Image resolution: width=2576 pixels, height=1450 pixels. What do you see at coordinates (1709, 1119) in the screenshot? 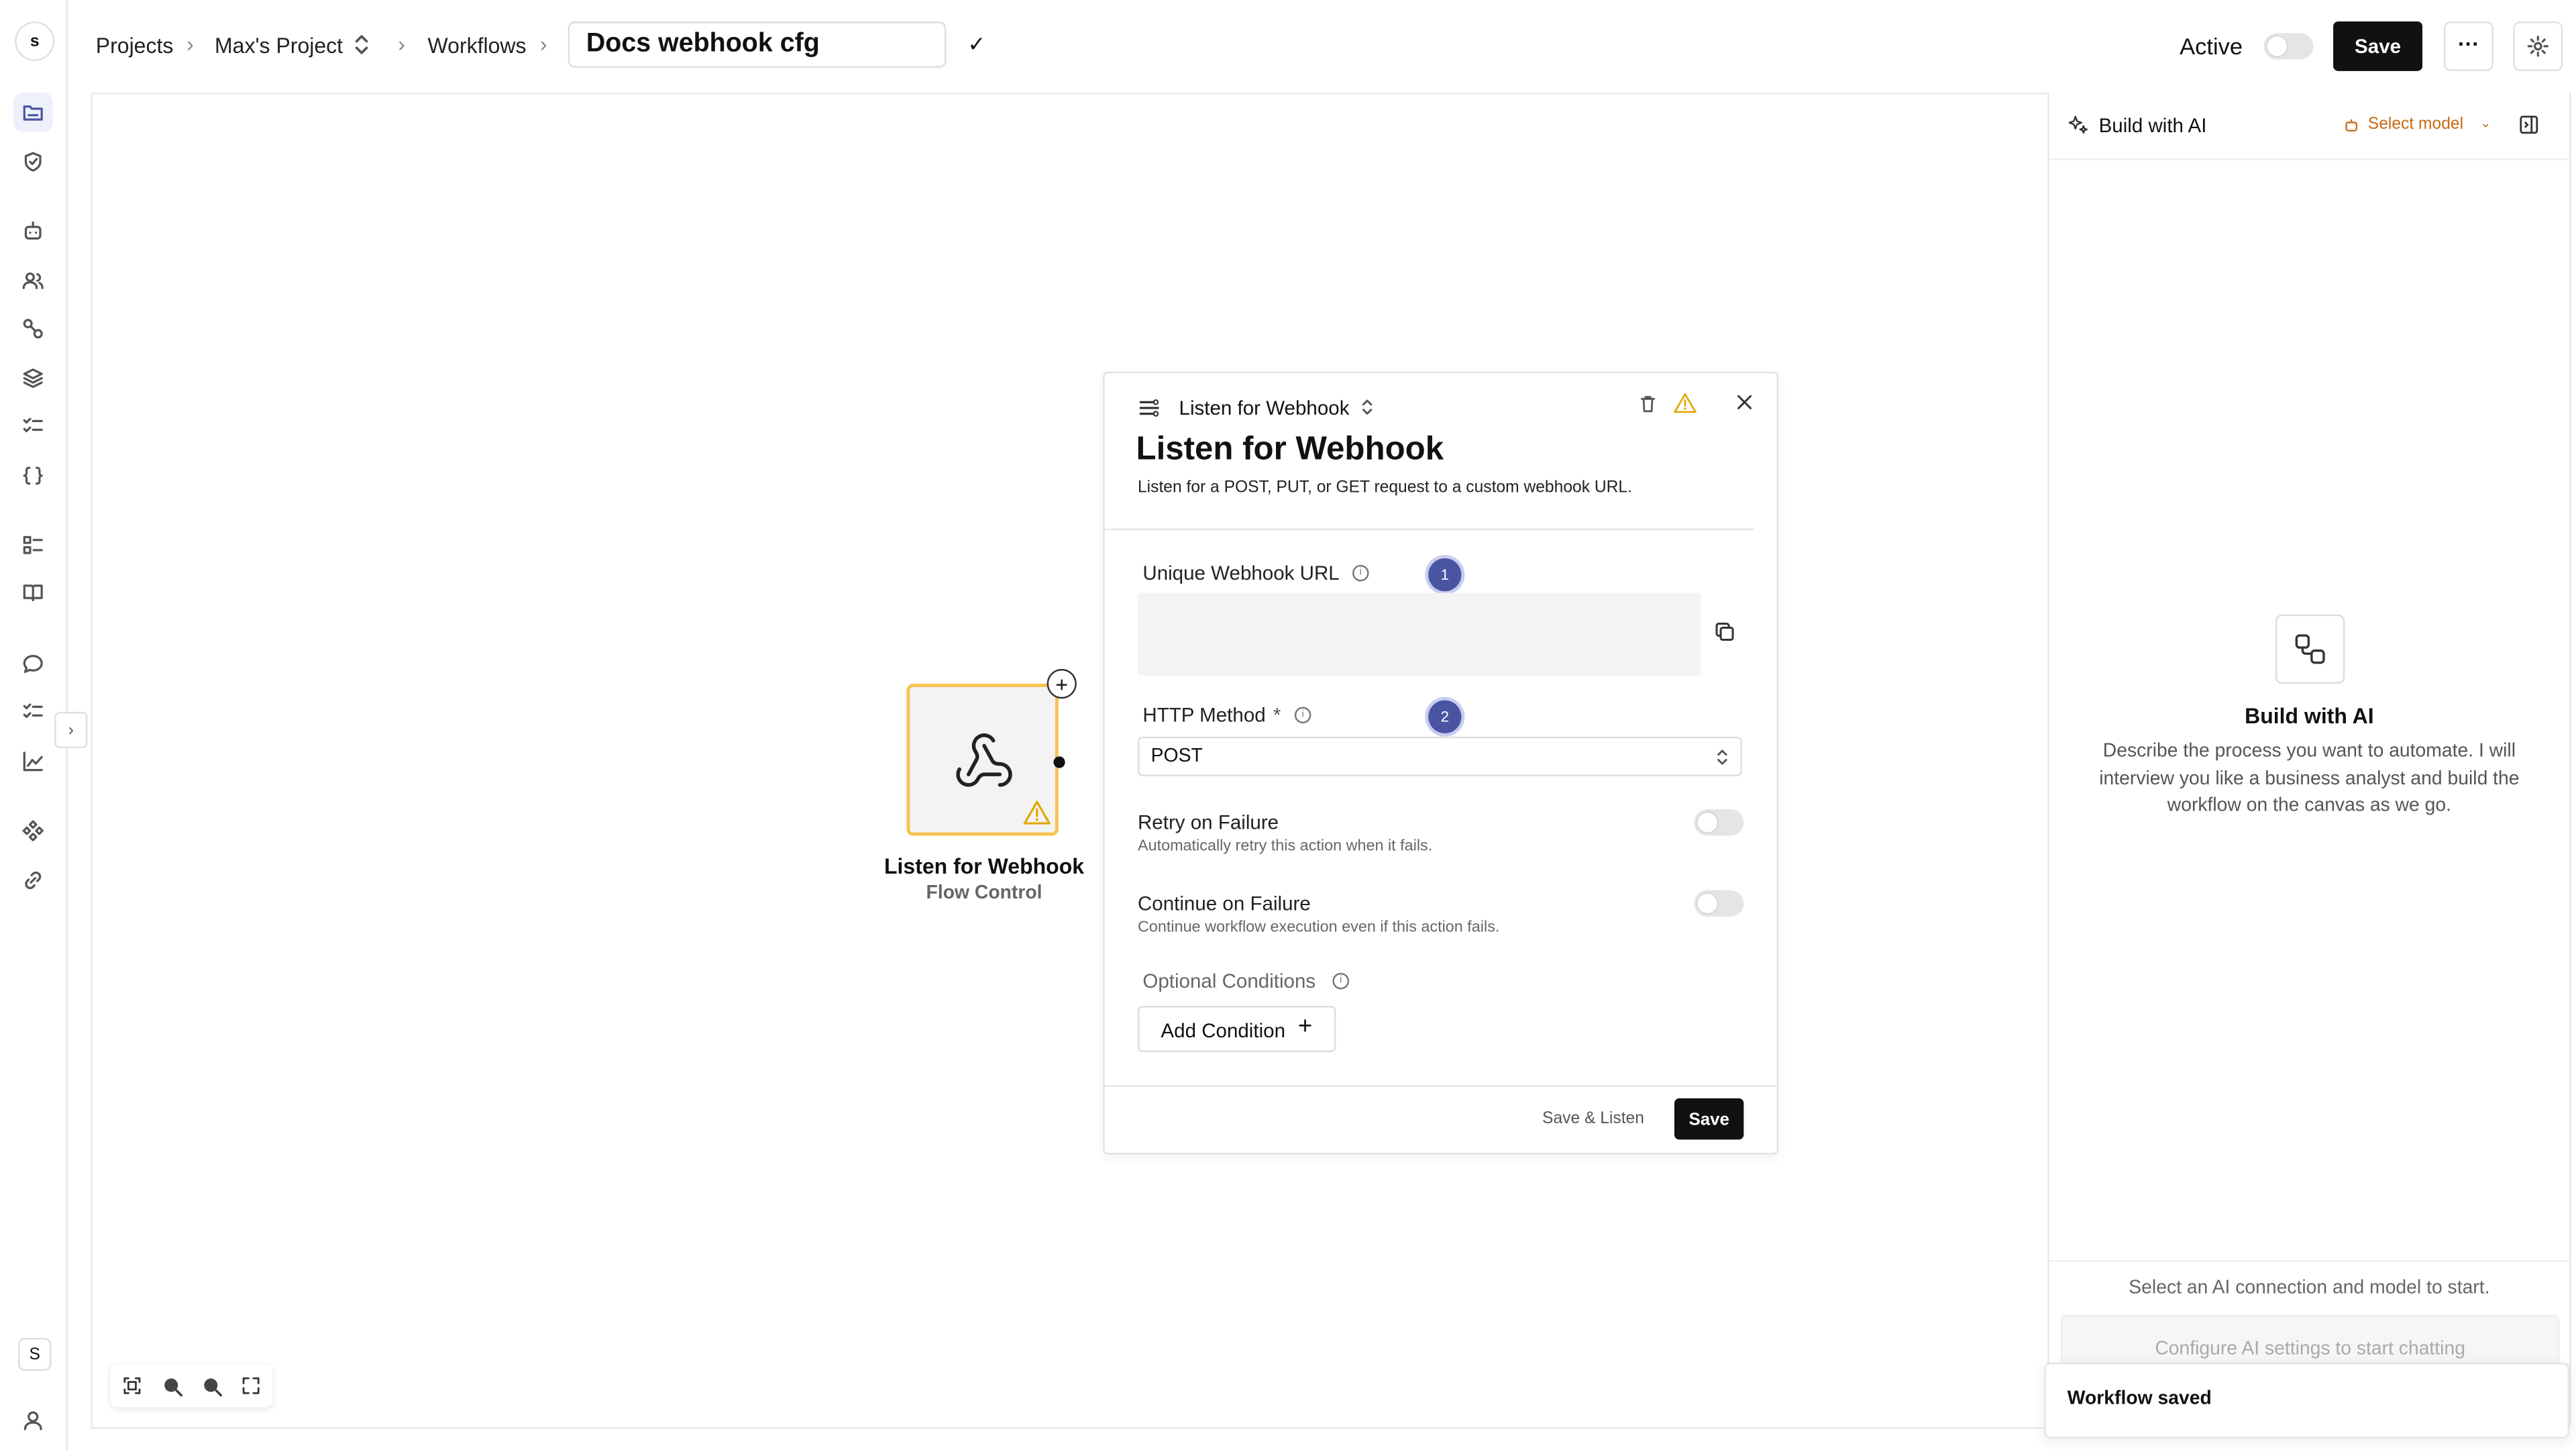
I see `panel-save-button: Save` at bounding box center [1709, 1119].